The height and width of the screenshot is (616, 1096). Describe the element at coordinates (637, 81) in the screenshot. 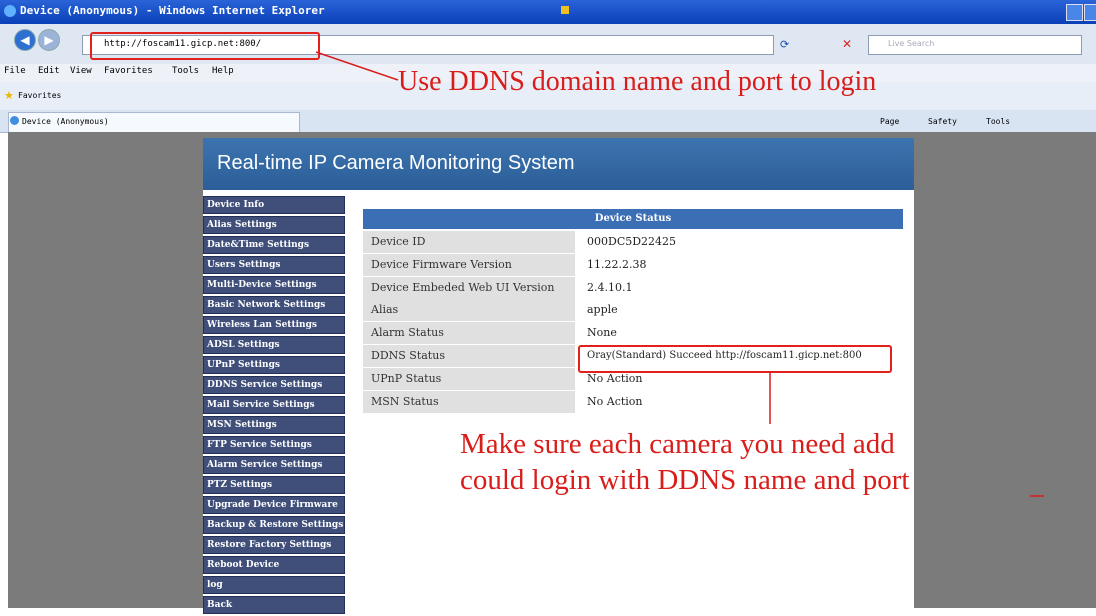

I see `annotation-top: Use DDNS domain name and port to login` at that location.